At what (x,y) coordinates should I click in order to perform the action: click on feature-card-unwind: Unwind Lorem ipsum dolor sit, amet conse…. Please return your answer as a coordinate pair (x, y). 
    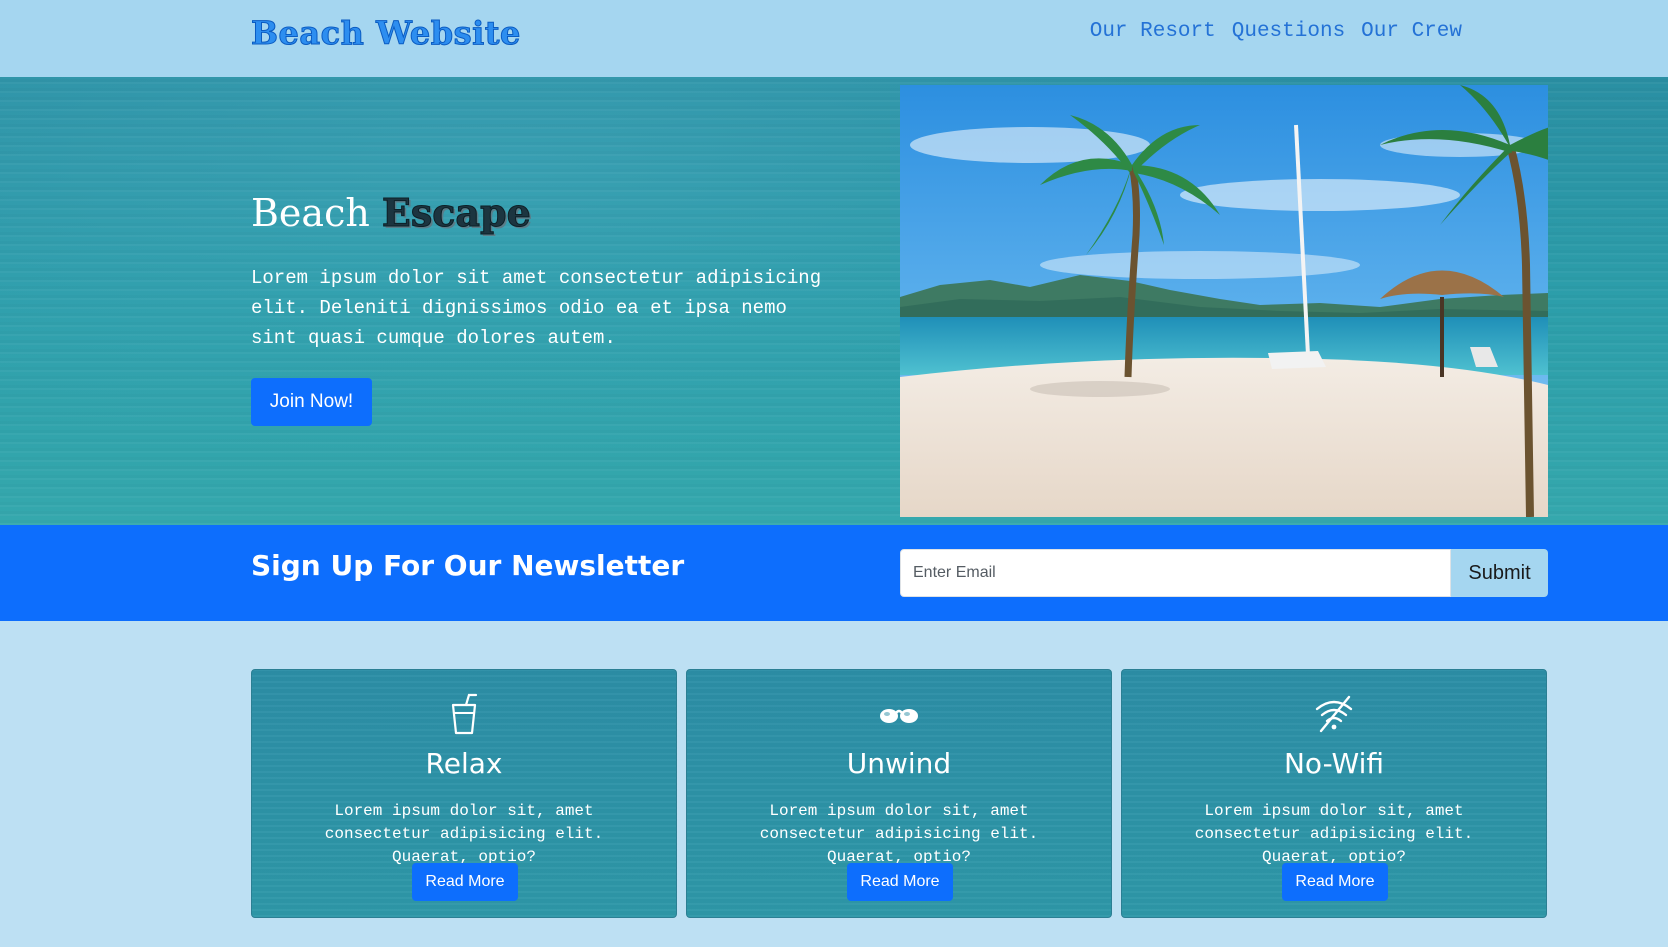
    Looking at the image, I should click on (899, 793).